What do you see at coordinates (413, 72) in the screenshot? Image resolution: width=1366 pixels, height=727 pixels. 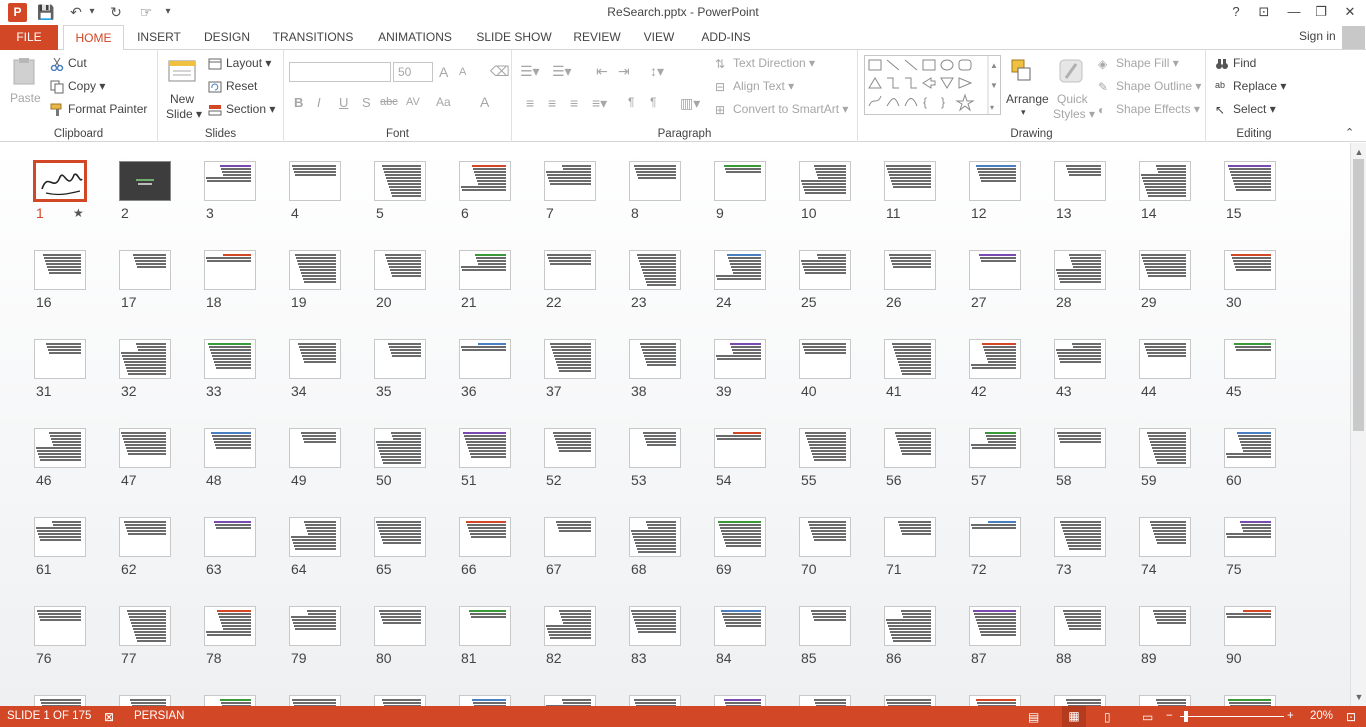 I see `font-size-combo: 50` at bounding box center [413, 72].